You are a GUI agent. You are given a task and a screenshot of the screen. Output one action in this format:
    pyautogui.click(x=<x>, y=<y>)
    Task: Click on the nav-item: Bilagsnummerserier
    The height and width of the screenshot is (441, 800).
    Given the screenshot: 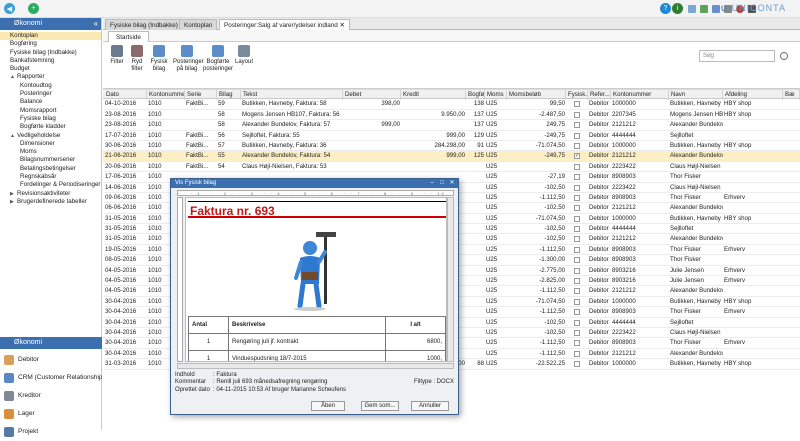 What is the action you would take?
    pyautogui.click(x=50, y=160)
    